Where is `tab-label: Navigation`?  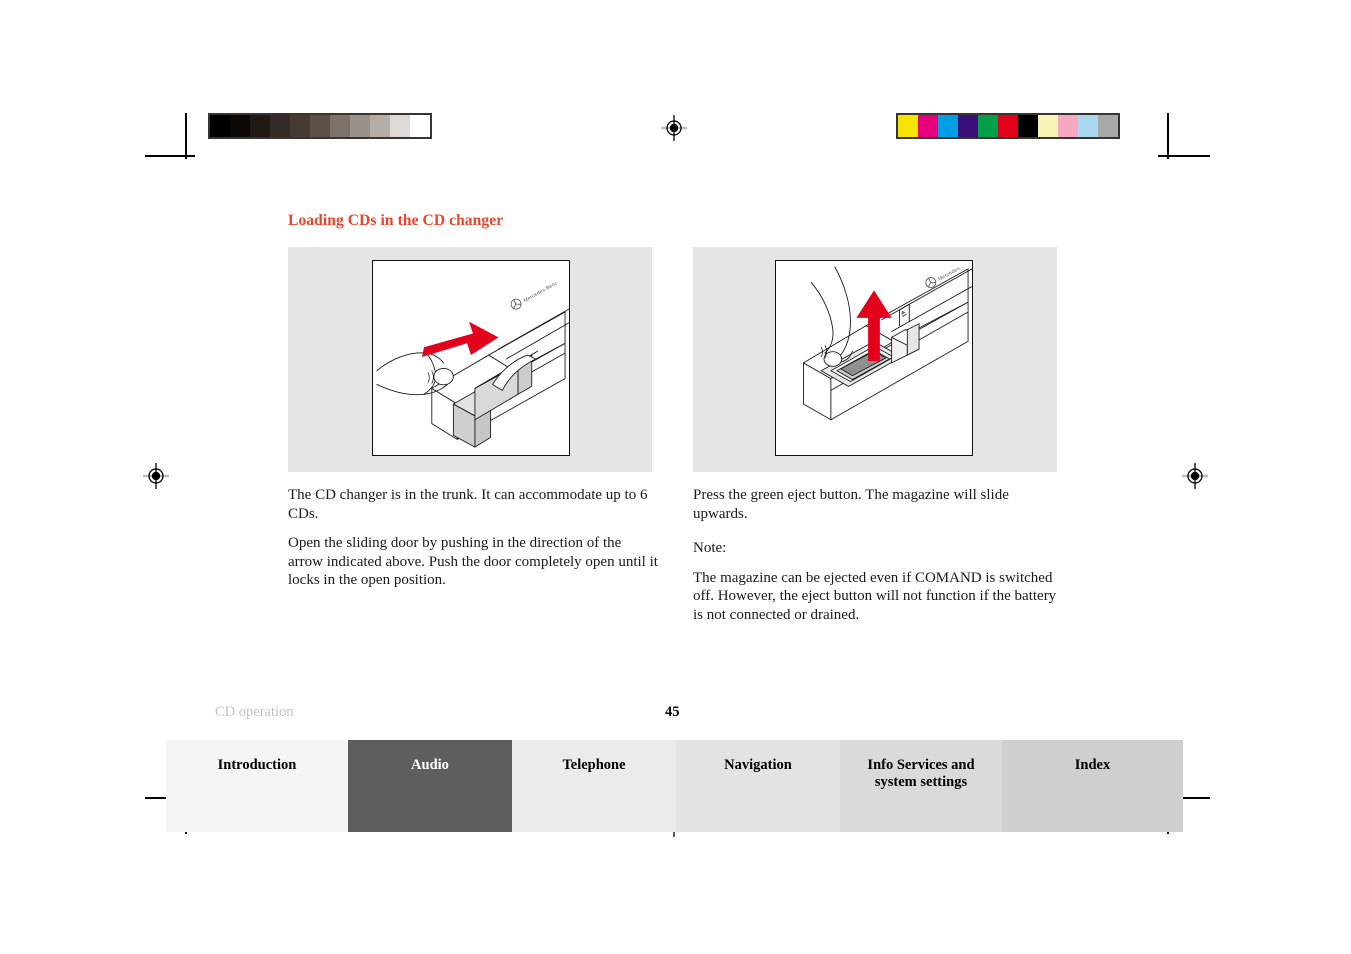
tab-label: Navigation is located at coordinates (758, 765).